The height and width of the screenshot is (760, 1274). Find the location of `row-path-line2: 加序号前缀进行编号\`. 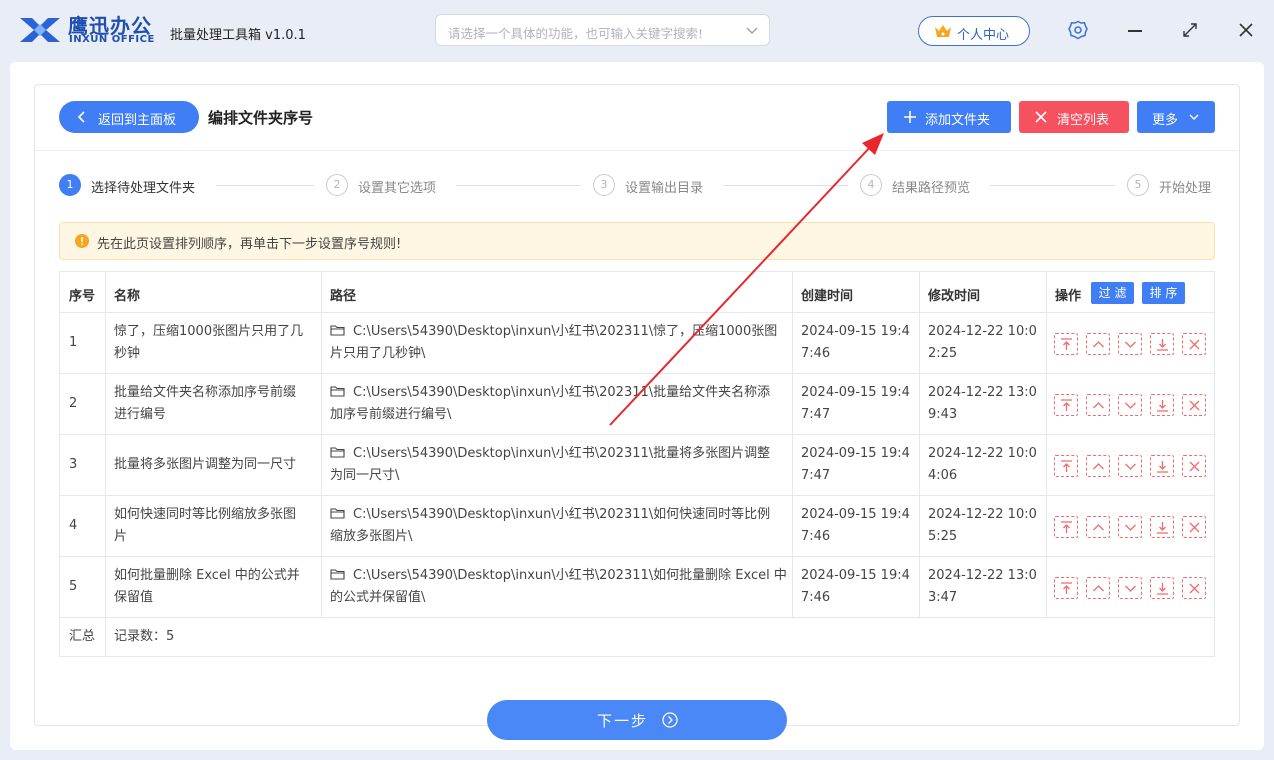

row-path-line2: 加序号前缀进行编号\ is located at coordinates (391, 414).